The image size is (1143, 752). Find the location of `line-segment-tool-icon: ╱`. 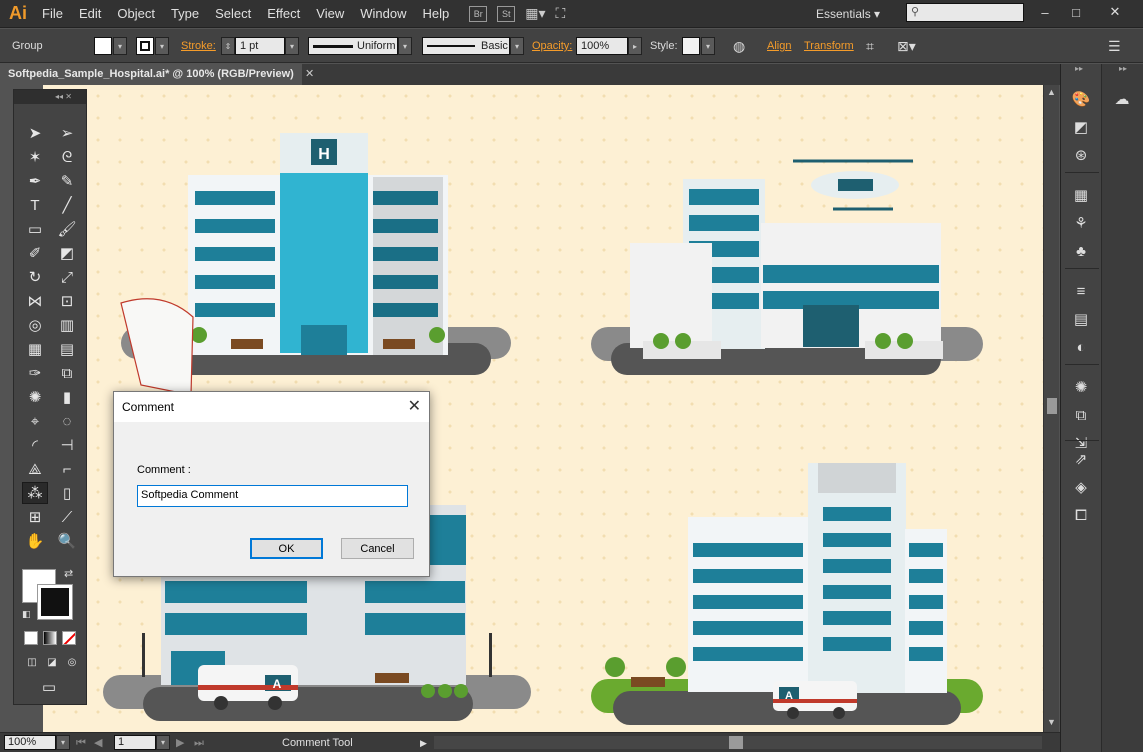

line-segment-tool-icon: ╱ is located at coordinates (67, 205).